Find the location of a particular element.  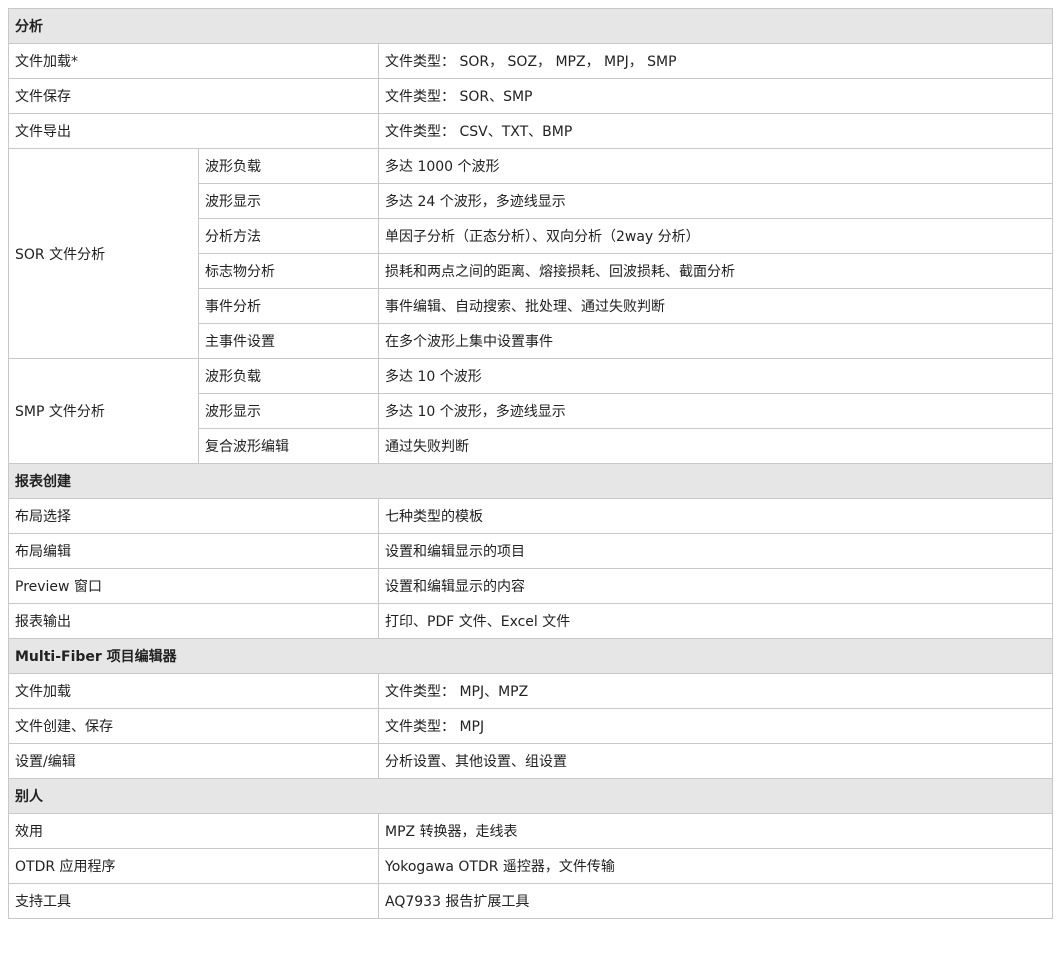

section-title-report: 报表创建 is located at coordinates (530, 481).